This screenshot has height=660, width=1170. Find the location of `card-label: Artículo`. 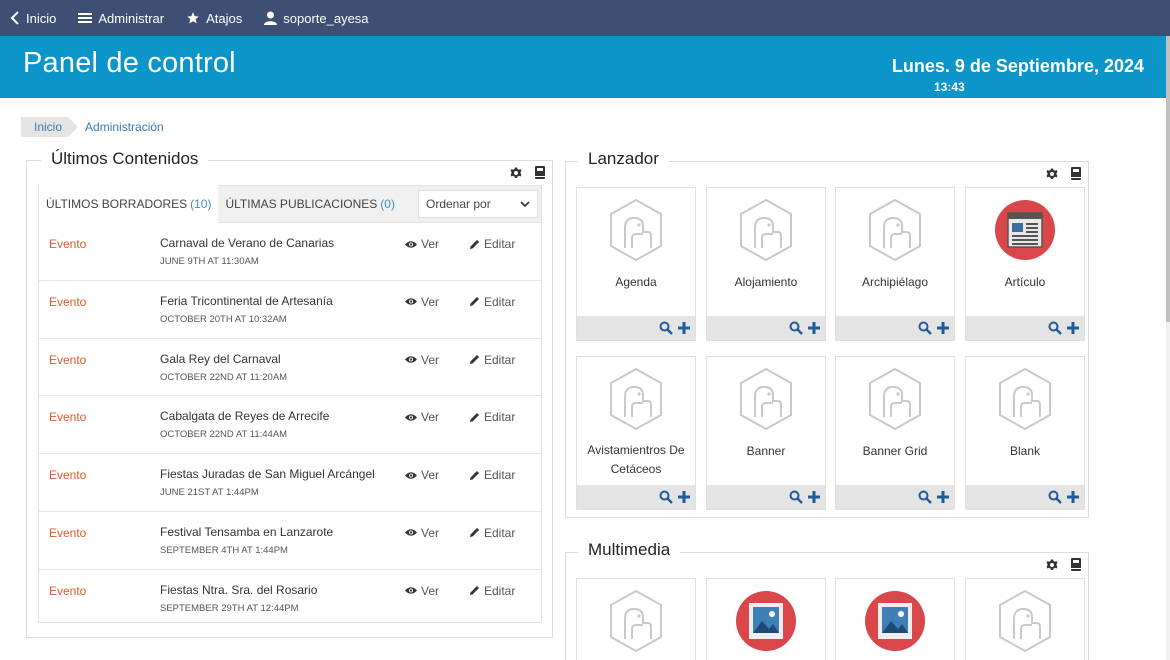

card-label: Artículo is located at coordinates (1025, 282).